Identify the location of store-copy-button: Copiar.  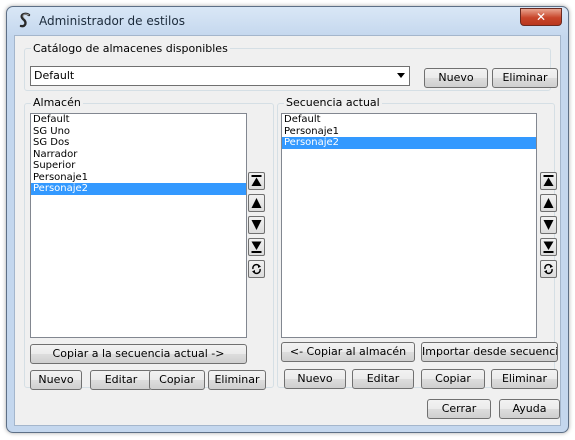
(177, 380).